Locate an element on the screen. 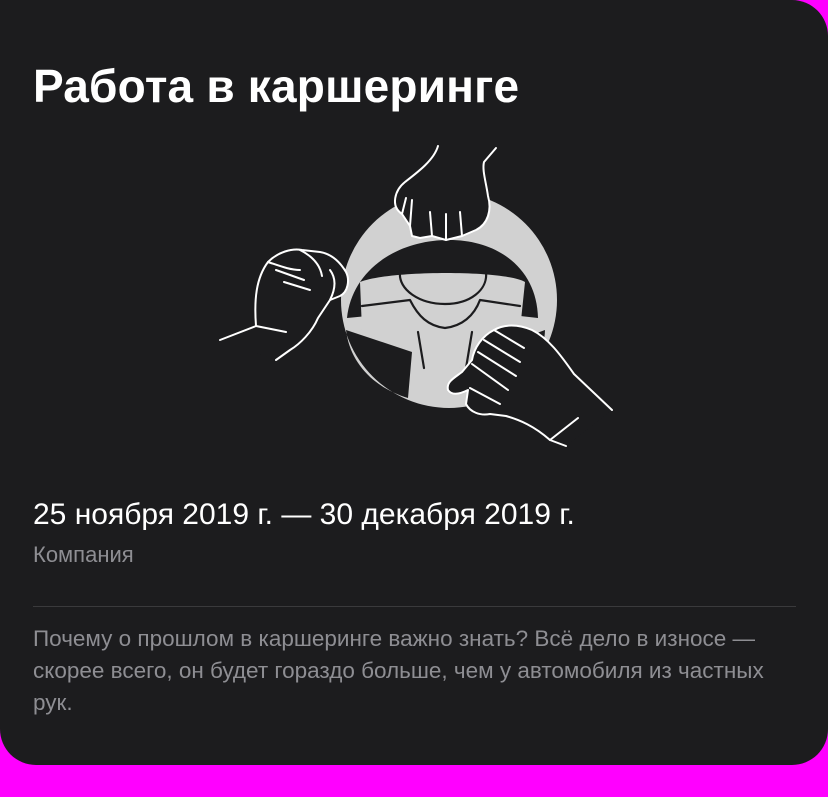 The height and width of the screenshot is (797, 828). date-range: 25 ноября 2019 г. — 30 декабря 2019 г. is located at coordinates (304, 514).